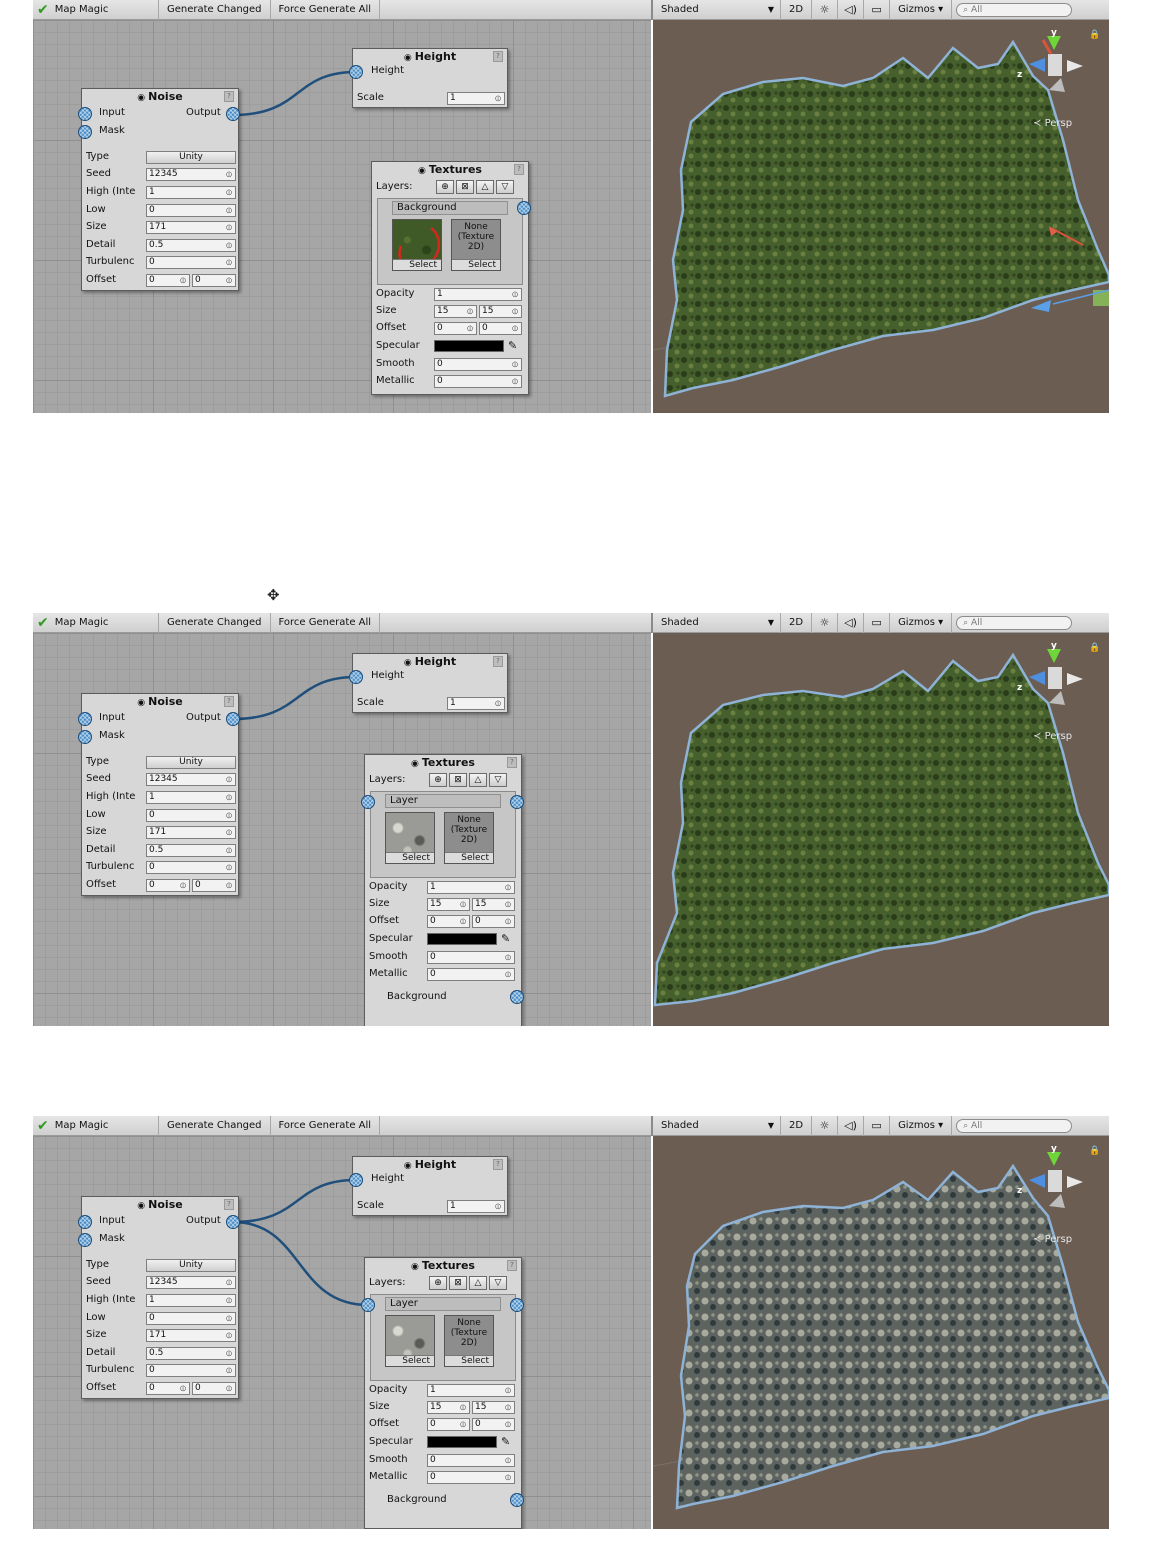 Image resolution: width=1149 pixels, height=1560 pixels. I want to click on noise-mask-port, so click(85, 132).